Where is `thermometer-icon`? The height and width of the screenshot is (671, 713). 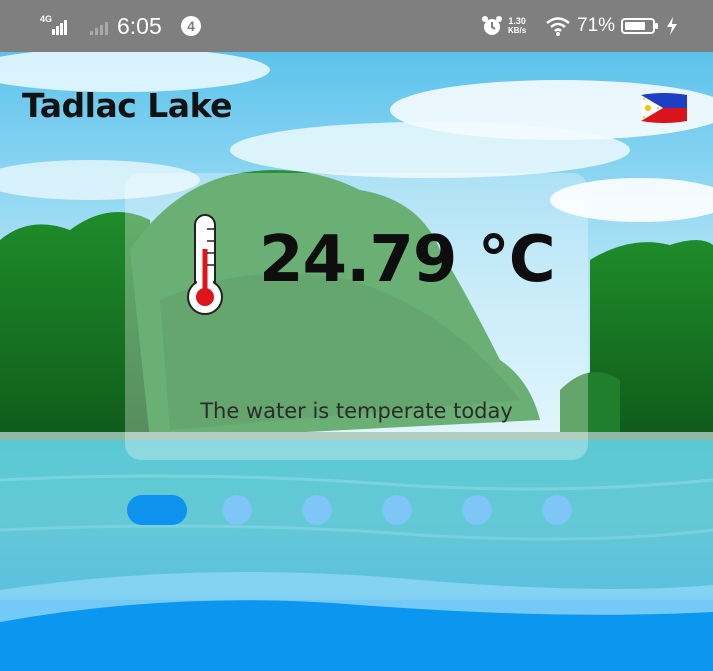
thermometer-icon is located at coordinates (205, 265).